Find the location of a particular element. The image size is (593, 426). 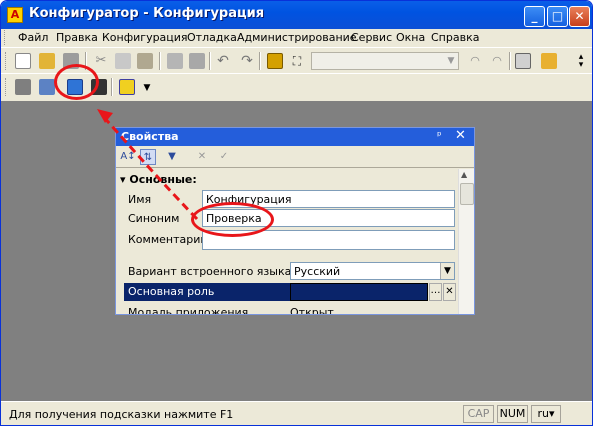

name-label: Имя is located at coordinates (140, 199).